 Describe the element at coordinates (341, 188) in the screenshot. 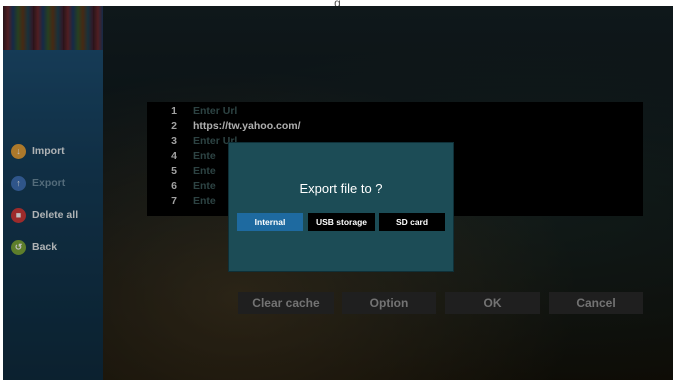

I see `dialog-title: Export file to ?` at that location.